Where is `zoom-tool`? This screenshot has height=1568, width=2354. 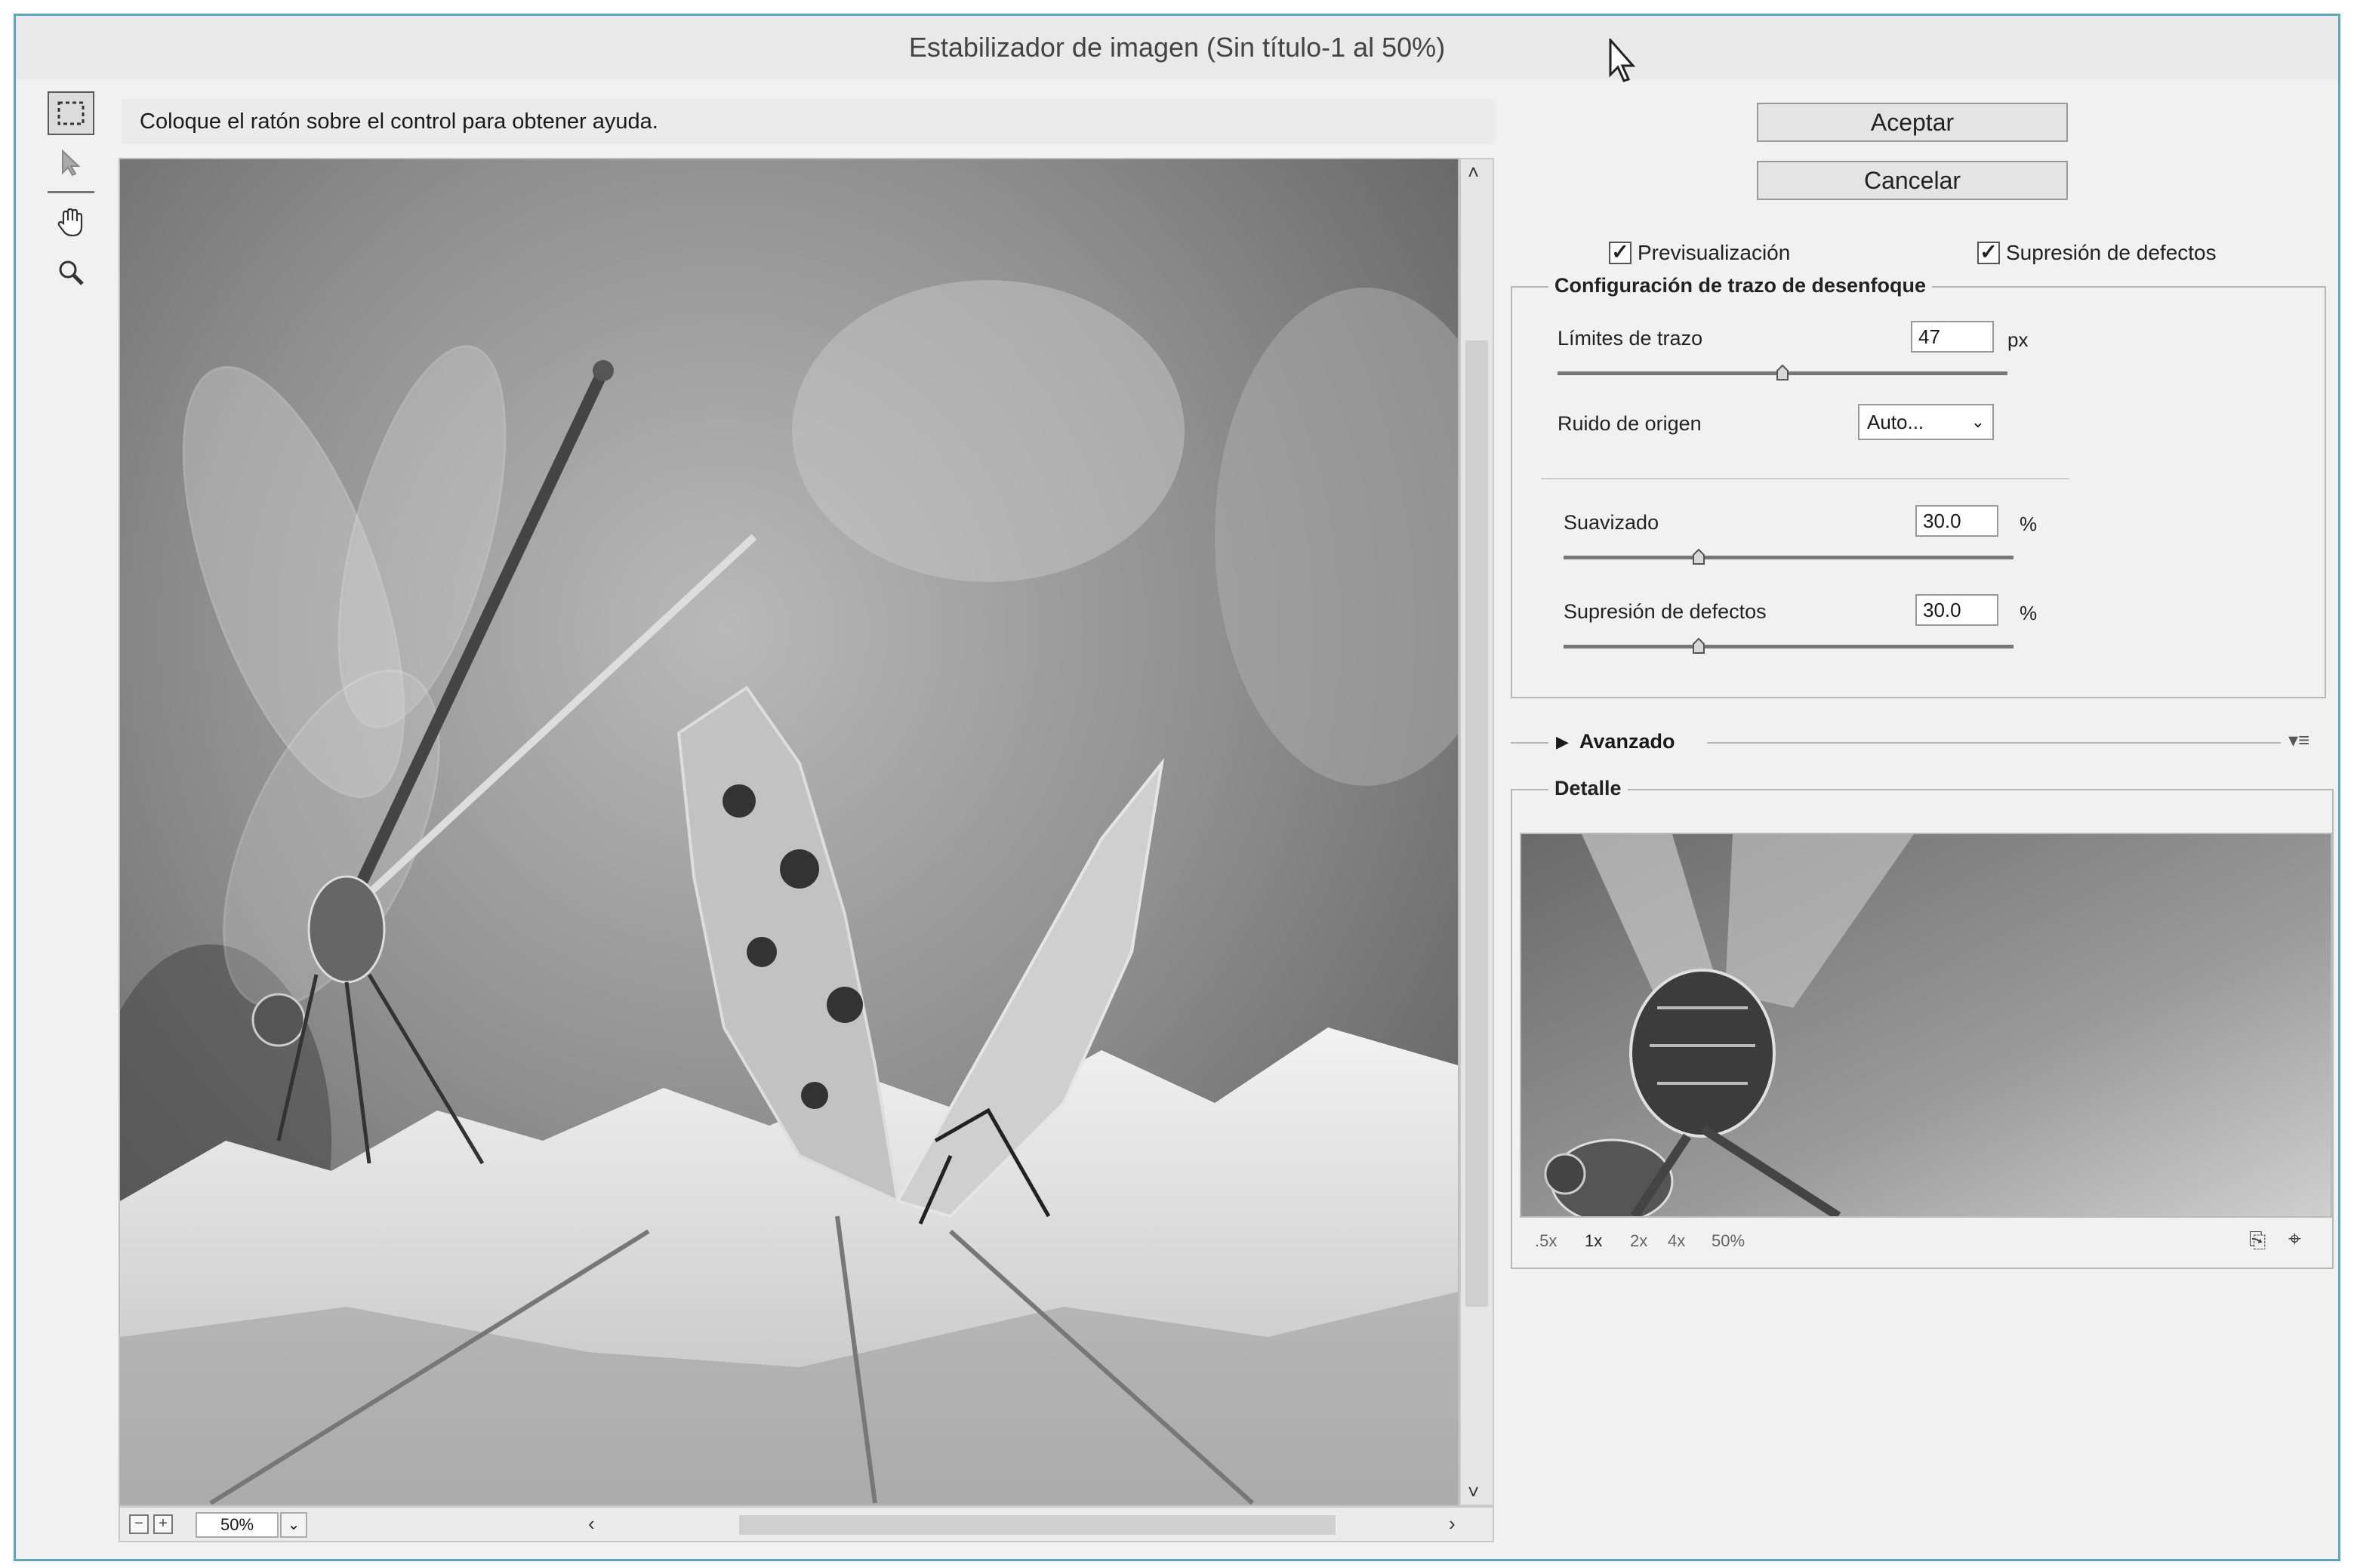
zoom-tool is located at coordinates (71, 272).